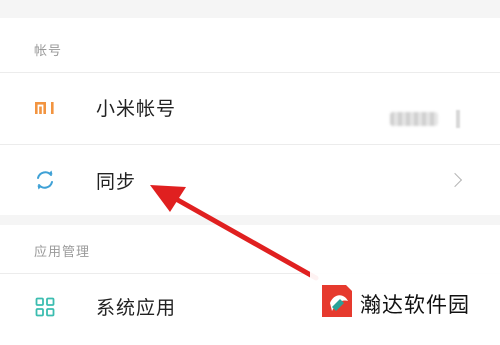 The height and width of the screenshot is (345, 500). I want to click on watermark: 瀚达软件园, so click(405, 302).